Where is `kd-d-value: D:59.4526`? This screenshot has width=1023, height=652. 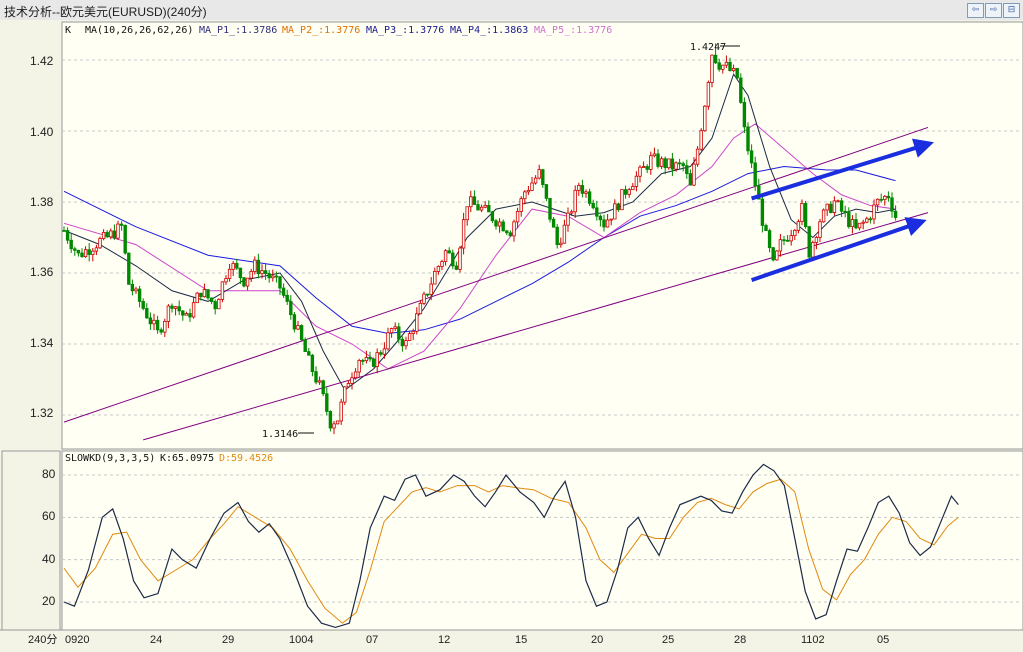
kd-d-value: D:59.4526 is located at coordinates (246, 458).